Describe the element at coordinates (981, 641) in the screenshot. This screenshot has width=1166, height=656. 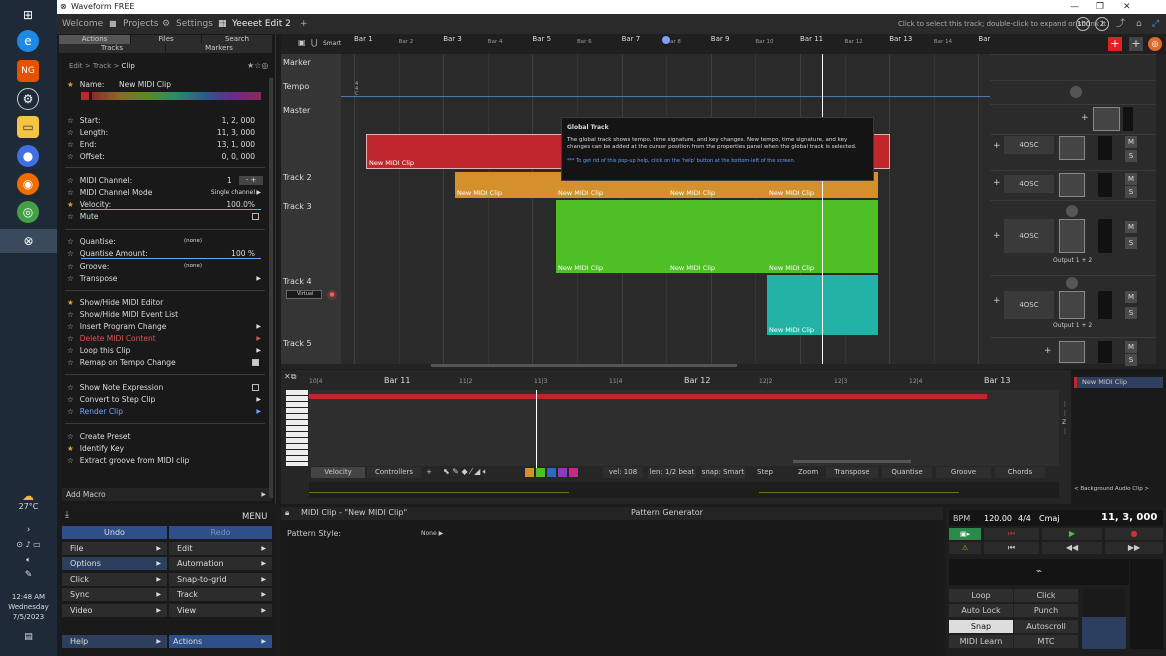
I see `midi-learn-button: MIDI Learn` at that location.